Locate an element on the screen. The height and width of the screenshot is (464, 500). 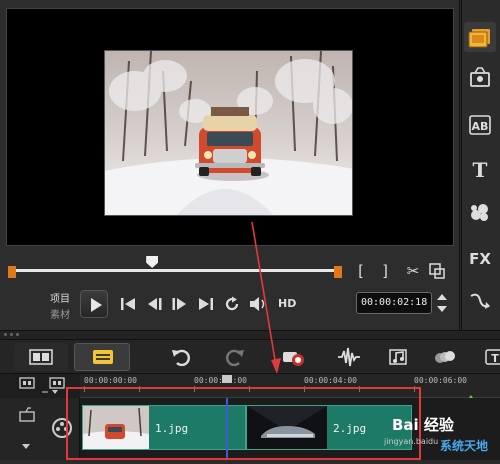
title-icon: T is located at coordinates (480, 169).